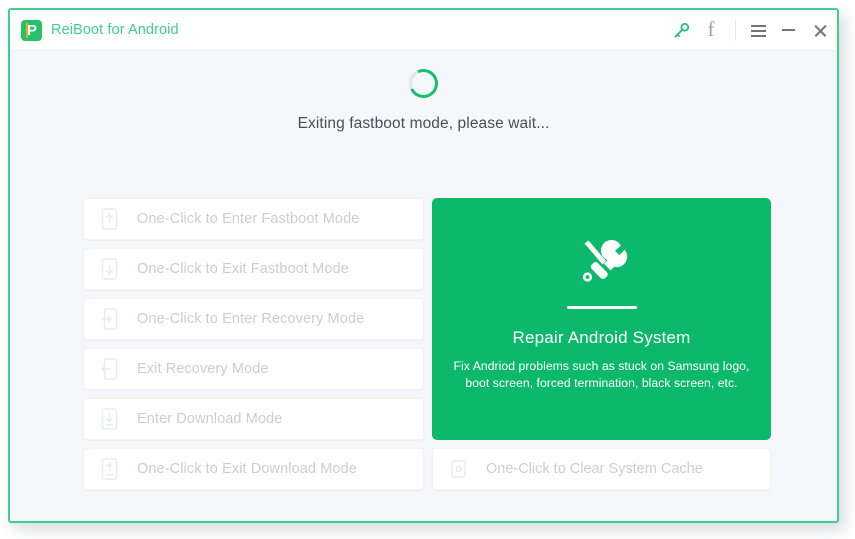 Image resolution: width=855 pixels, height=539 pixels. I want to click on app-logo-icon: P, so click(31, 30).